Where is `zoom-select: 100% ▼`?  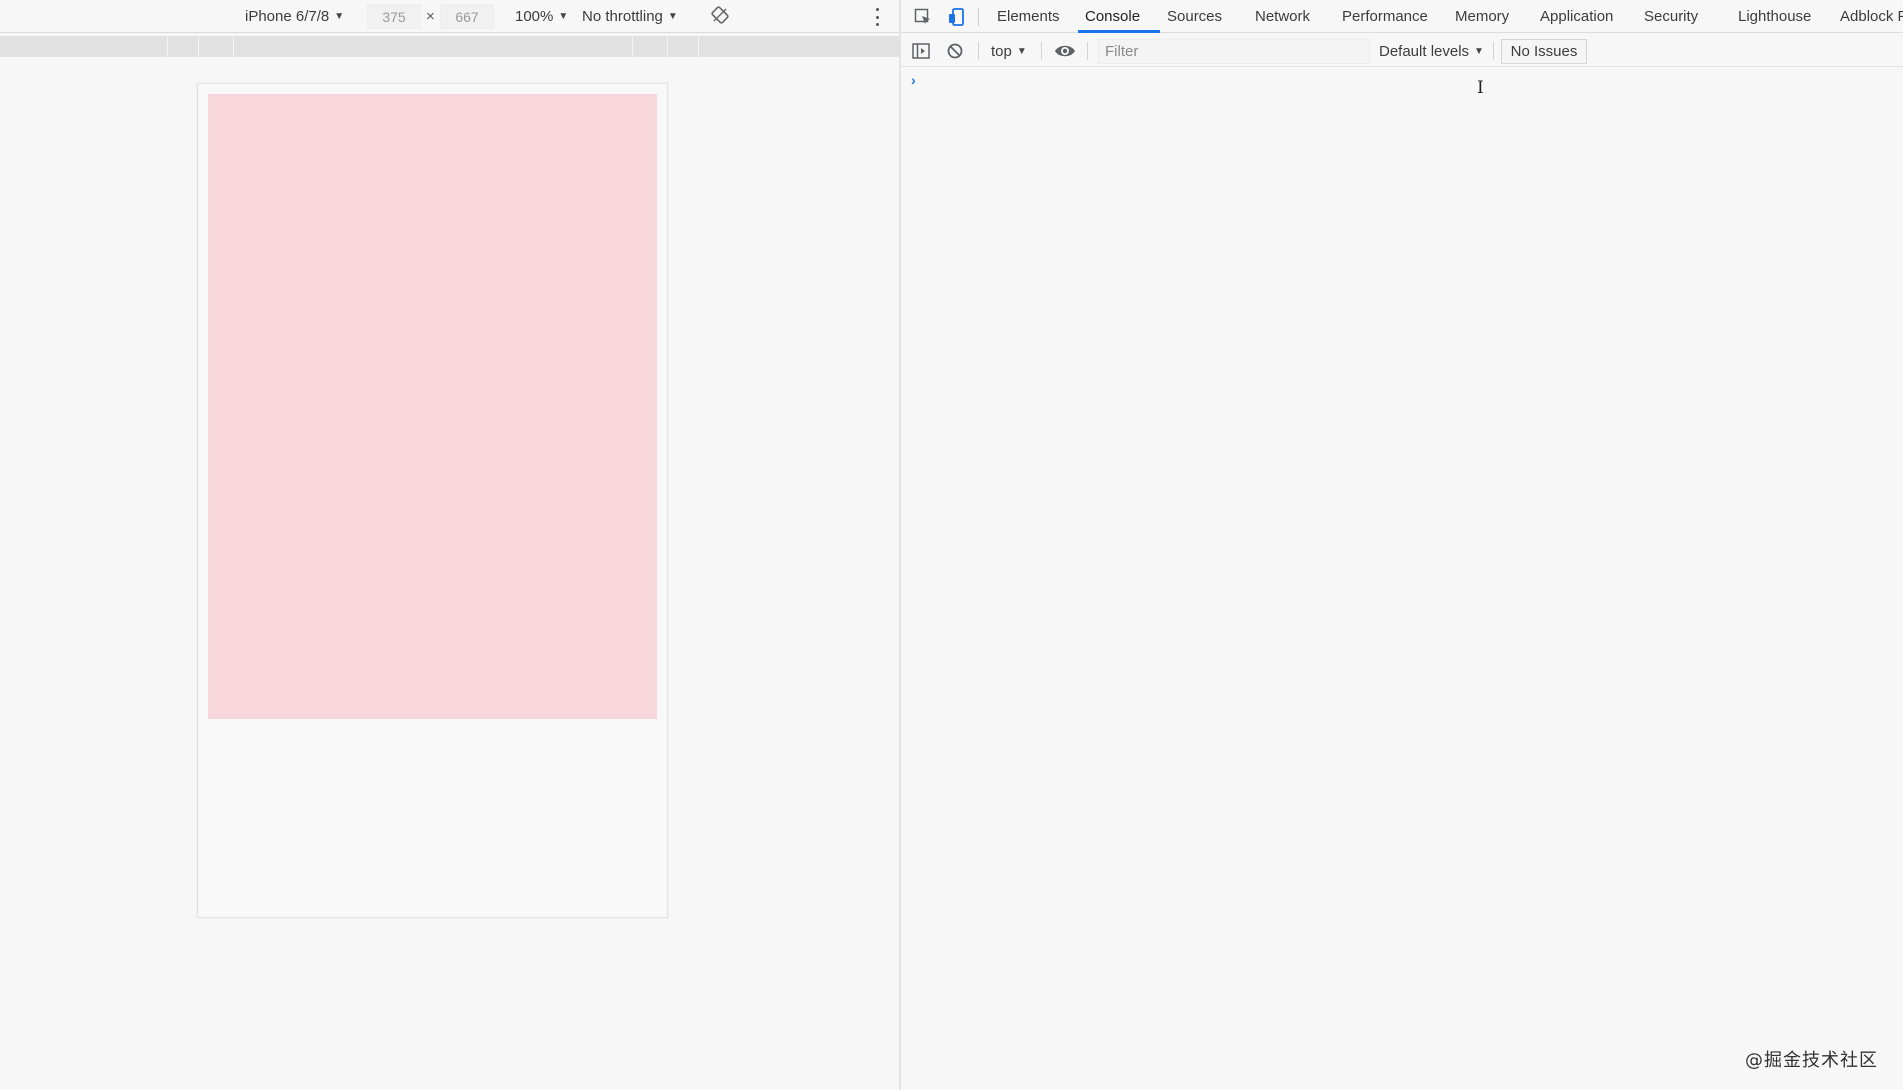 zoom-select: 100% ▼ is located at coordinates (541, 16).